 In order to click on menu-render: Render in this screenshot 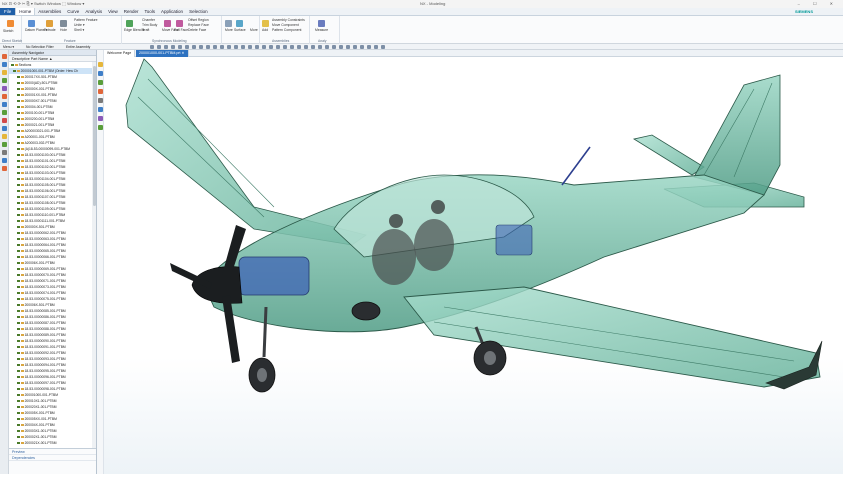, I will do `click(131, 11)`.